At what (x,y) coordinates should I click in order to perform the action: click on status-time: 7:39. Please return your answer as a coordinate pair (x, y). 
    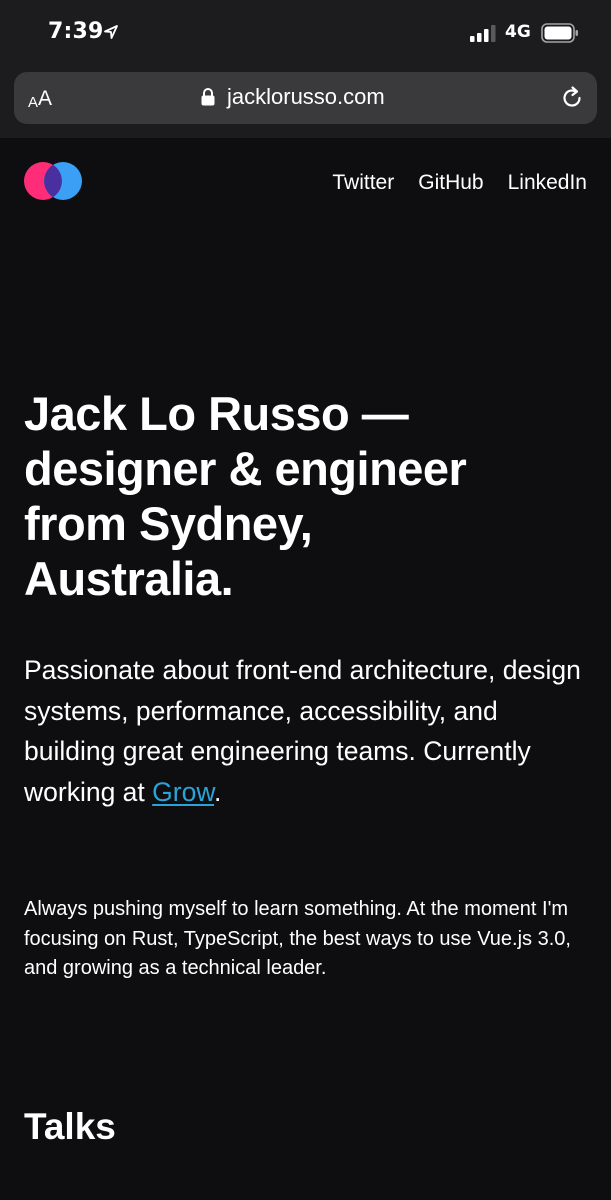
    Looking at the image, I should click on (76, 31).